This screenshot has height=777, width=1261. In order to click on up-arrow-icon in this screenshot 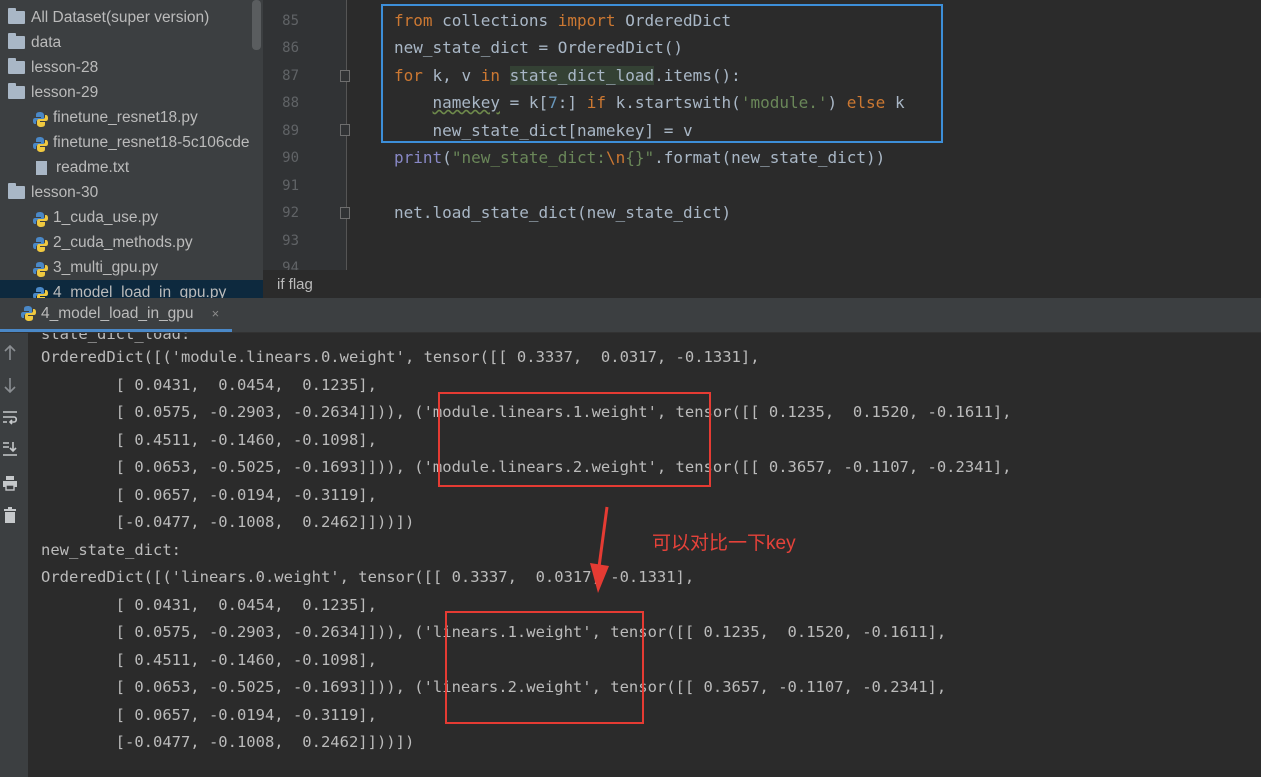, I will do `click(10, 354)`.